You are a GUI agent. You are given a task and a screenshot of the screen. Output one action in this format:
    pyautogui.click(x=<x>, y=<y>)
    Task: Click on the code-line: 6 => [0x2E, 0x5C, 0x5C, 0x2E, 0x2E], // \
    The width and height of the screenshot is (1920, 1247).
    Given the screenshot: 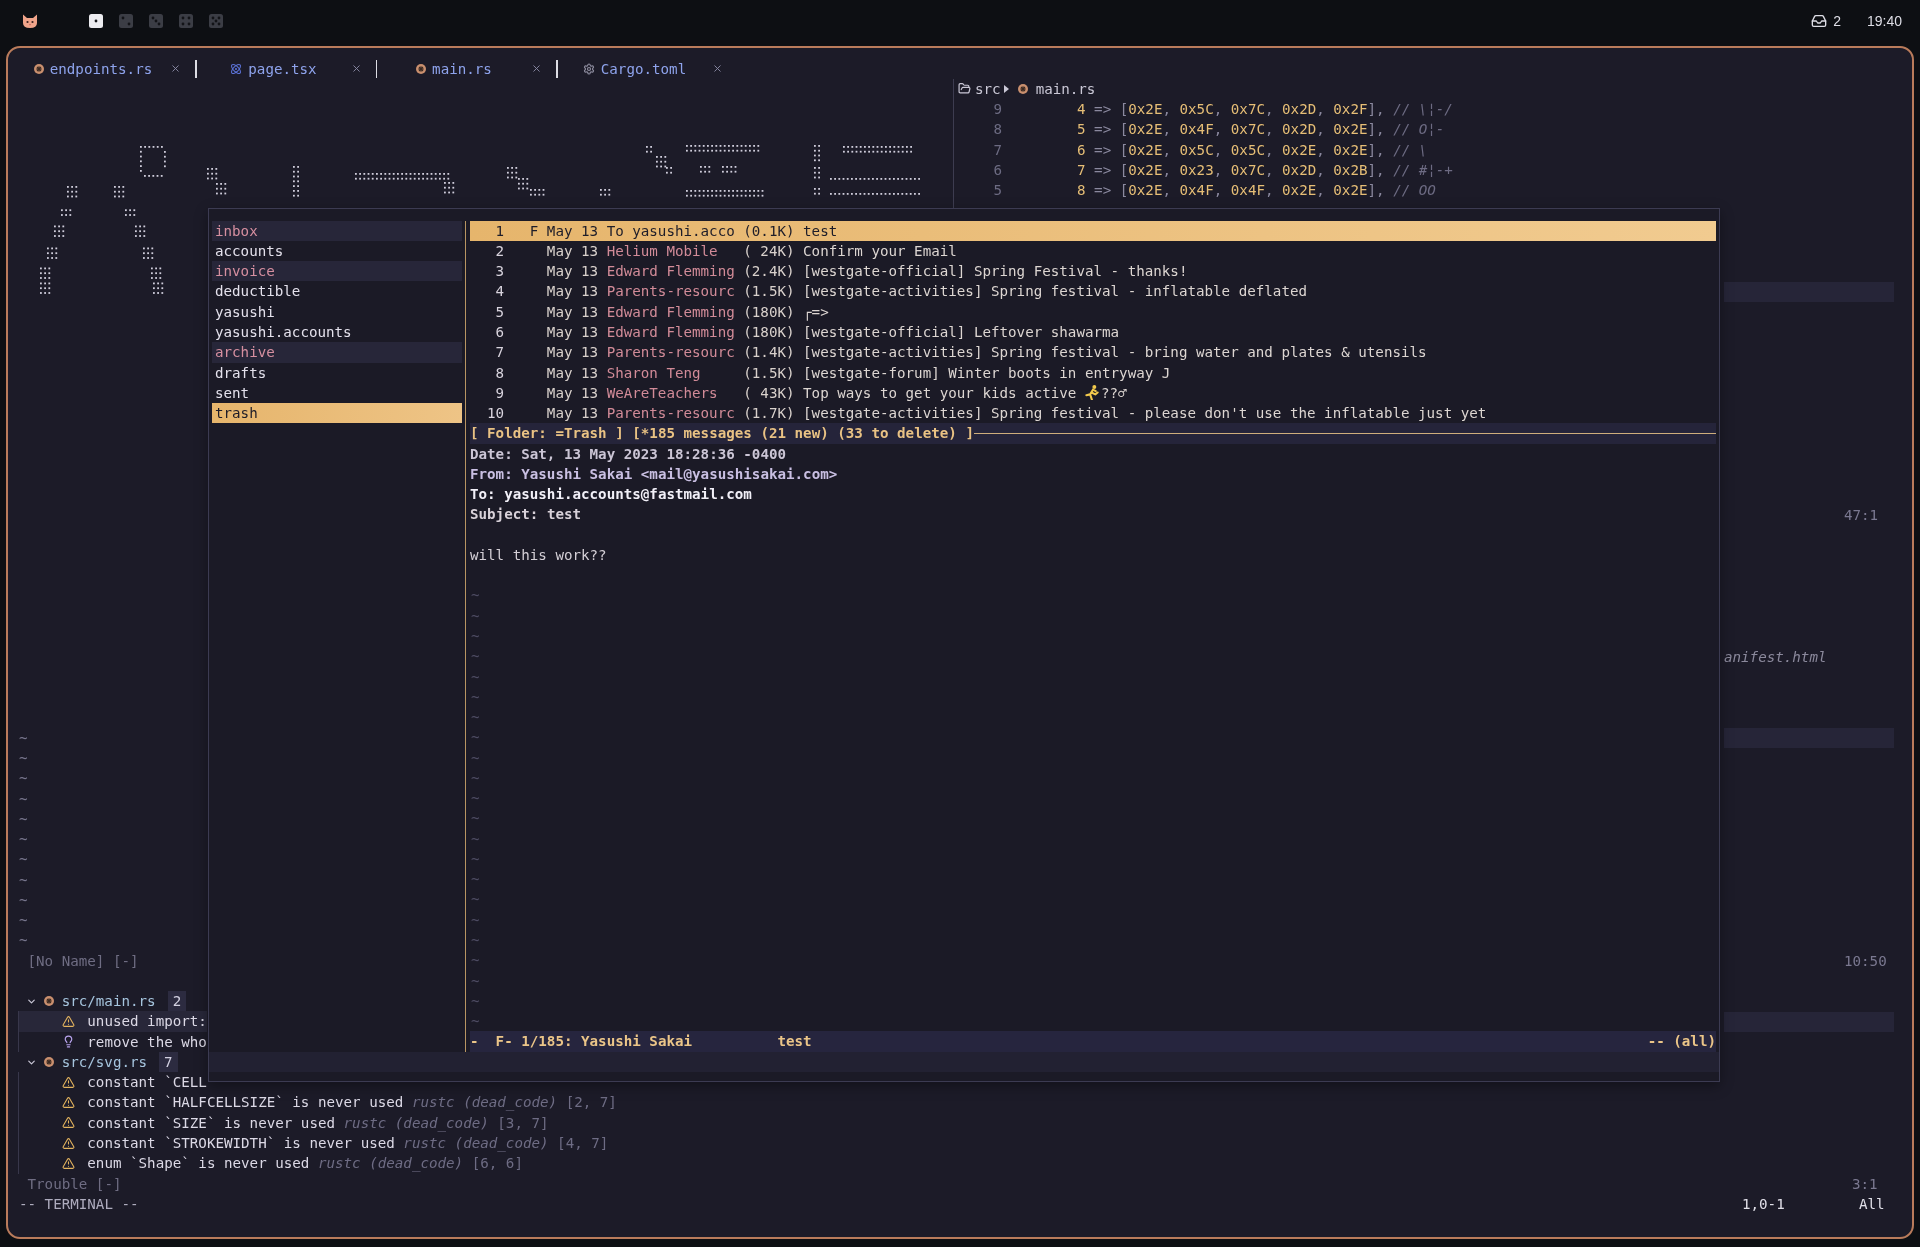 What is the action you would take?
    pyautogui.click(x=1252, y=150)
    